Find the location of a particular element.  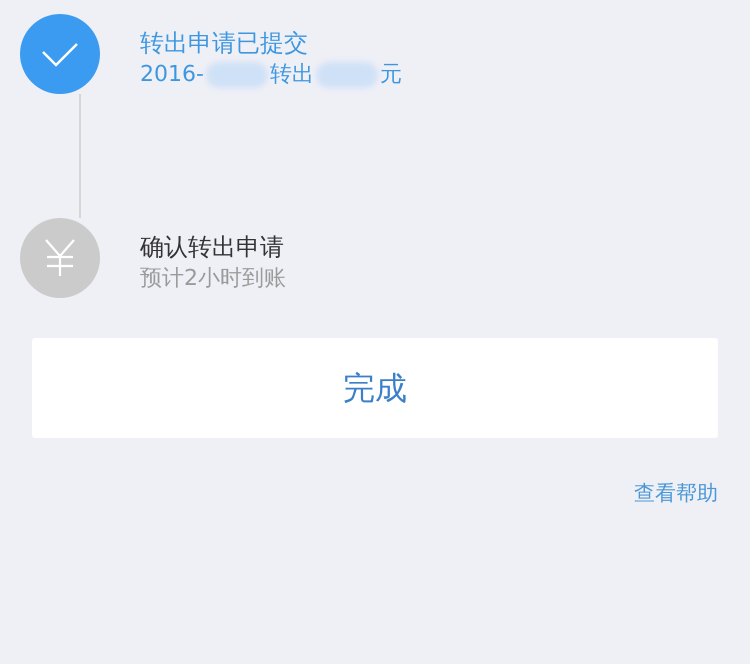

help-link: 查看帮助 is located at coordinates (676, 494).